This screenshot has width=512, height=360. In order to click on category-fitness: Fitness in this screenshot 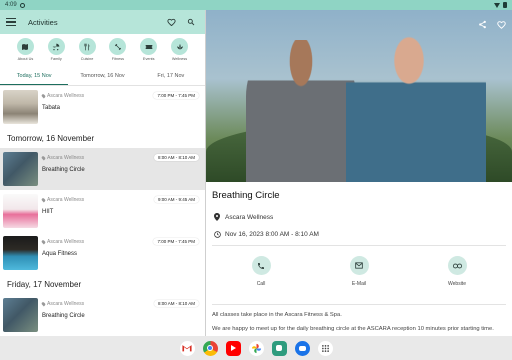, I will do `click(118, 49)`.